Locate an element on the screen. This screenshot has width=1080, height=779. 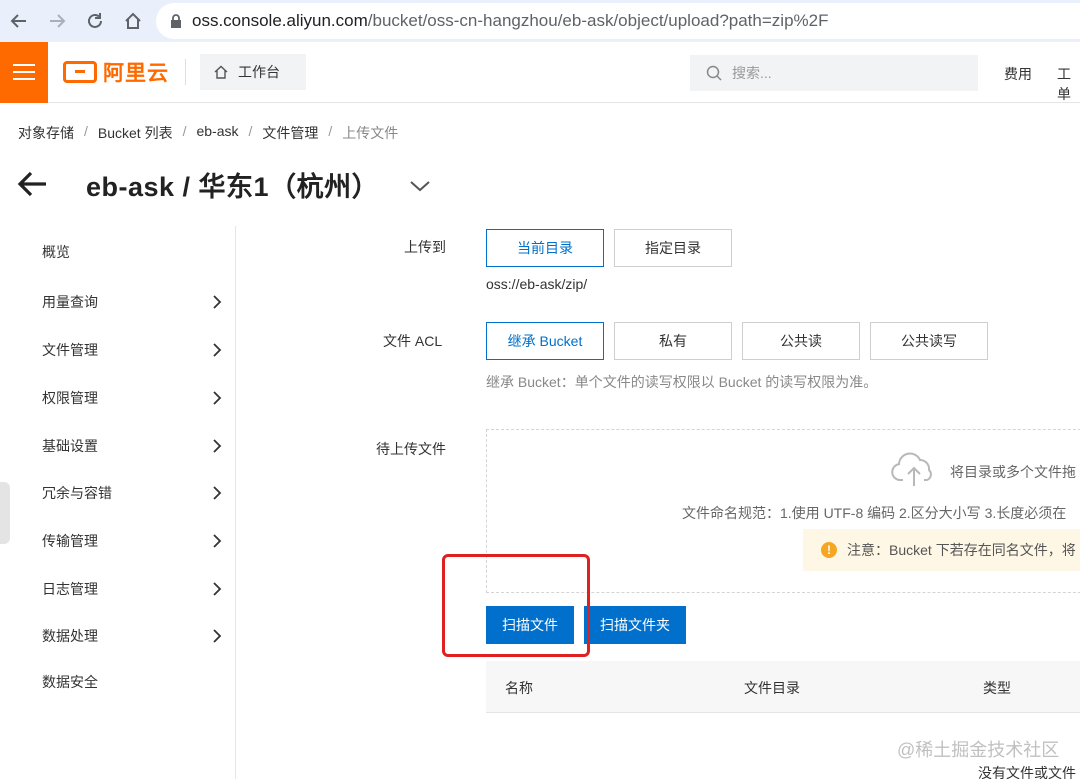
sidebar-item-label: 文件管理 is located at coordinates (70, 350).